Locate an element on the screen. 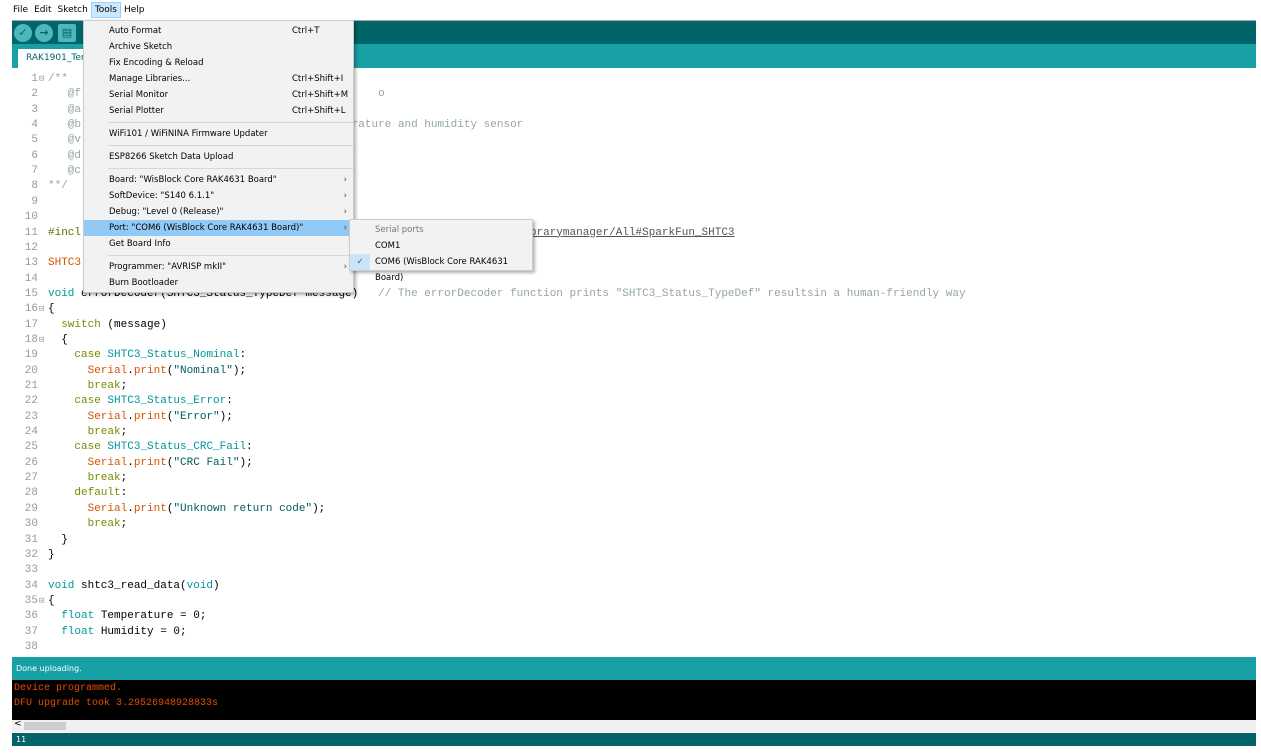  menu-item-label: Auto Format is located at coordinates (135, 31).